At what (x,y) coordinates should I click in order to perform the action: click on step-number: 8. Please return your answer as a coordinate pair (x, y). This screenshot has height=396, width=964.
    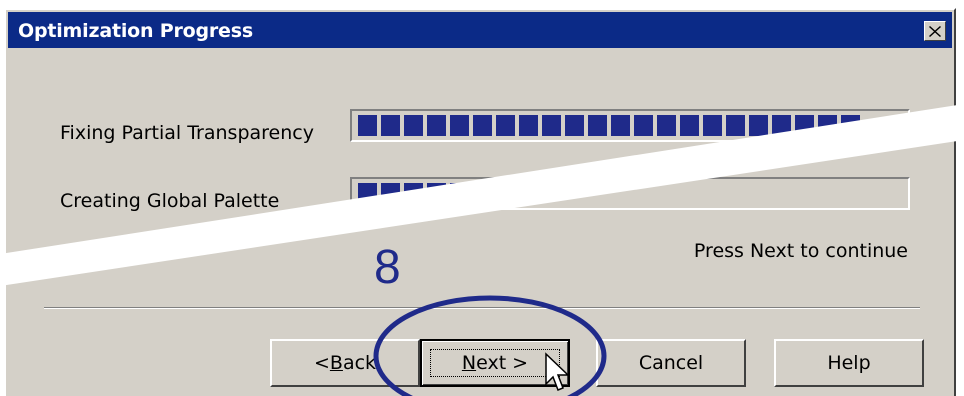
    Looking at the image, I should click on (387, 267).